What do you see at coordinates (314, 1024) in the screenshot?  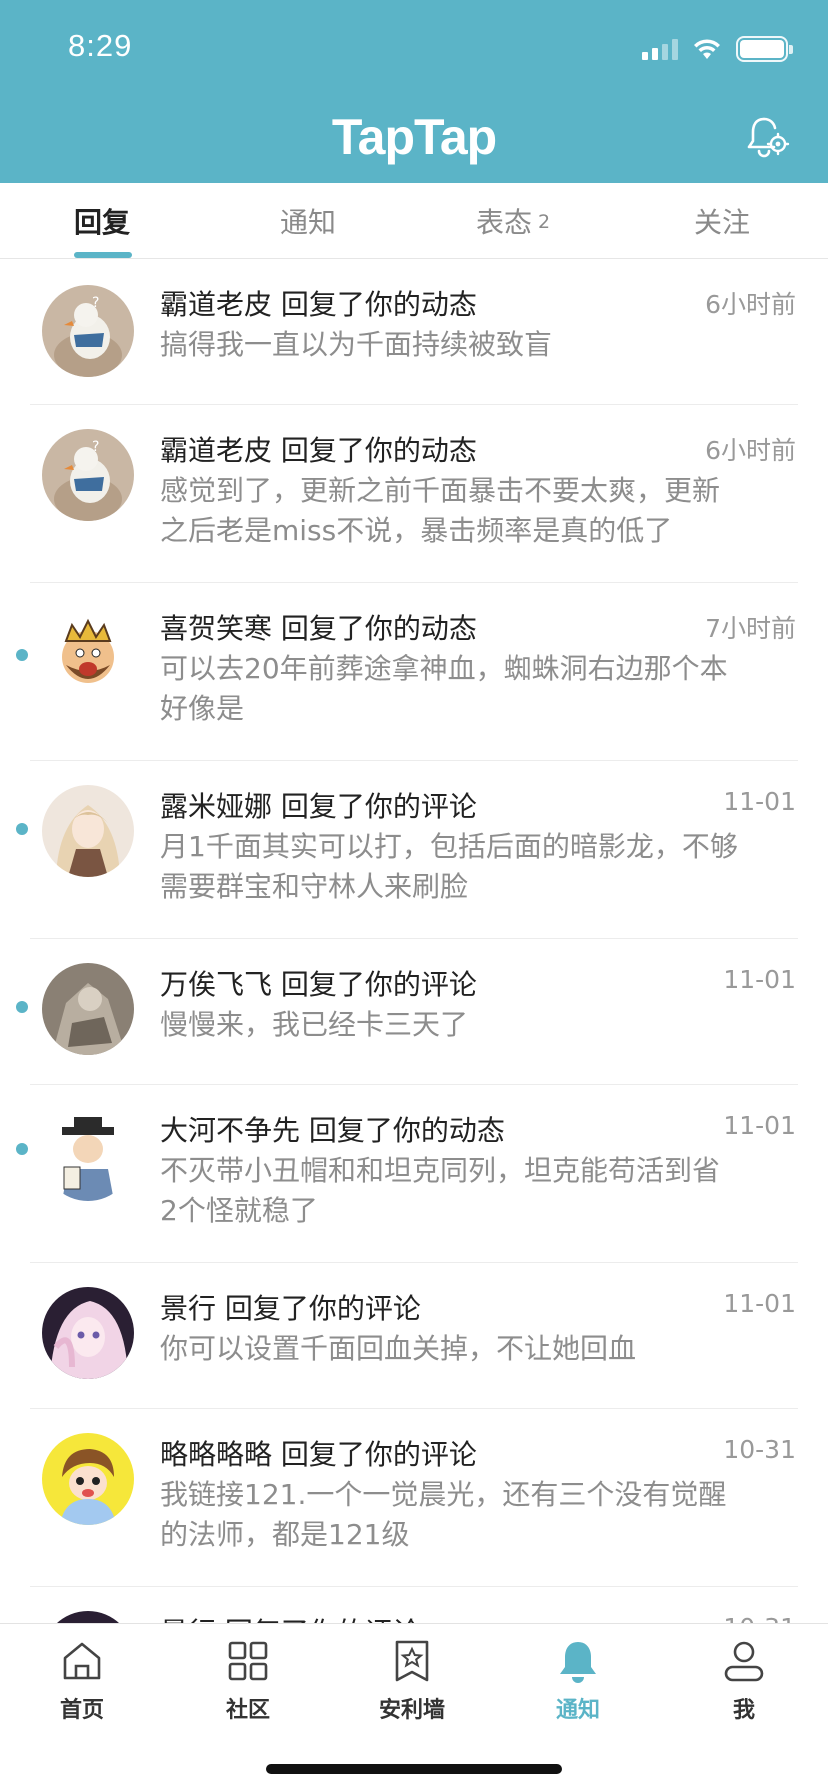 I see `body-line: 慢慢来，我已经卡三天了` at bounding box center [314, 1024].